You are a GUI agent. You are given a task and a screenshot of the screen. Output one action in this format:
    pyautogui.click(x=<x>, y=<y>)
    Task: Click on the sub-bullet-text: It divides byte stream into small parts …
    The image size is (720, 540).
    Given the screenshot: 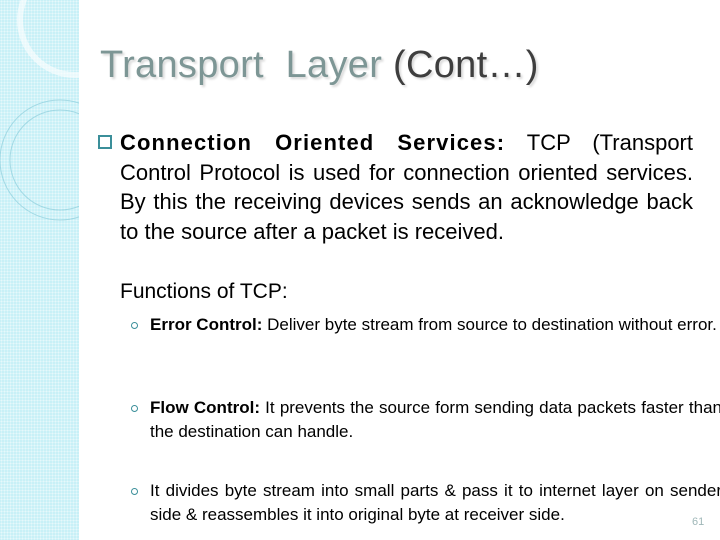 What is the action you would take?
    pyautogui.click(x=435, y=502)
    